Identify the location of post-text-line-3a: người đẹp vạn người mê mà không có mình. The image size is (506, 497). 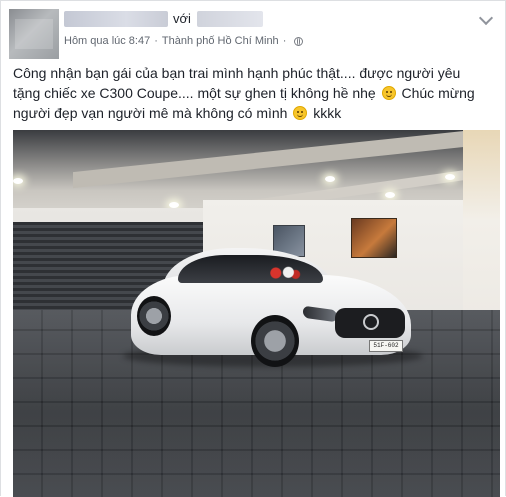
(150, 113).